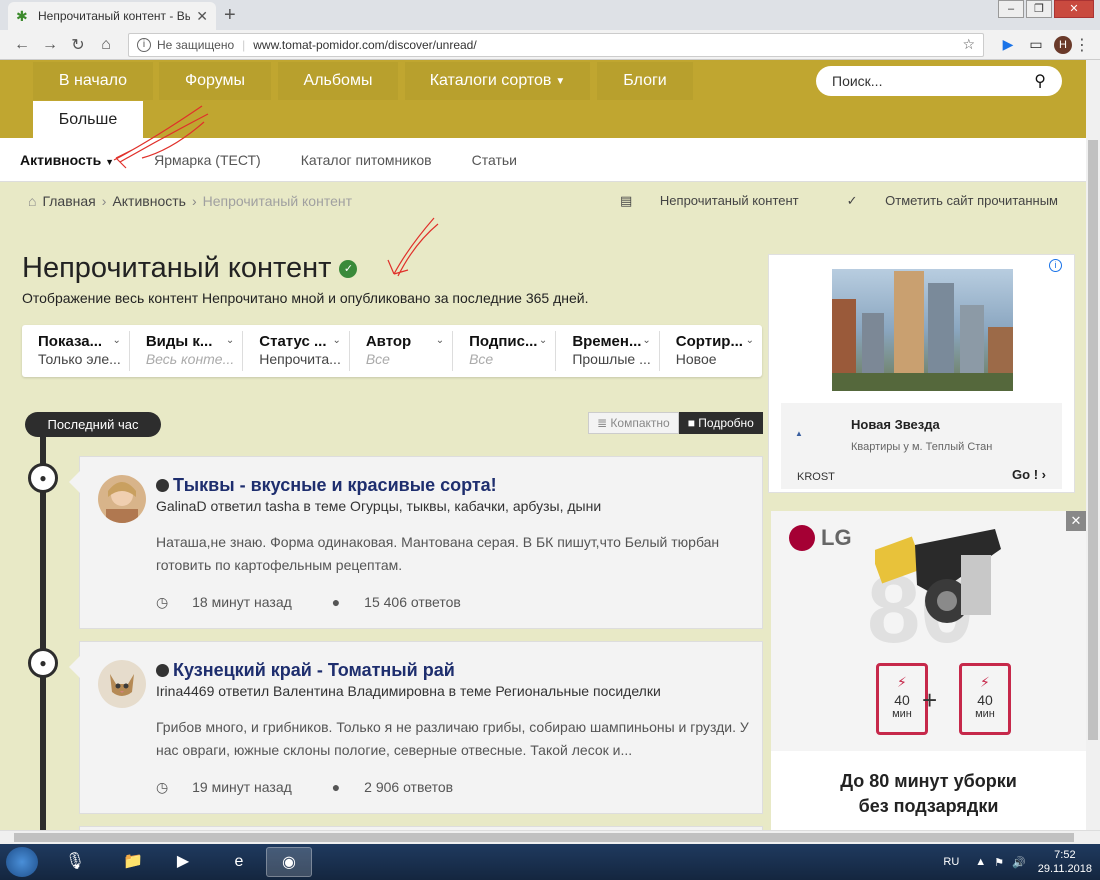 Image resolution: width=1100 pixels, height=880 pixels. Describe the element at coordinates (338, 81) in the screenshot. I see `nav-item-albums: Альбомы` at that location.